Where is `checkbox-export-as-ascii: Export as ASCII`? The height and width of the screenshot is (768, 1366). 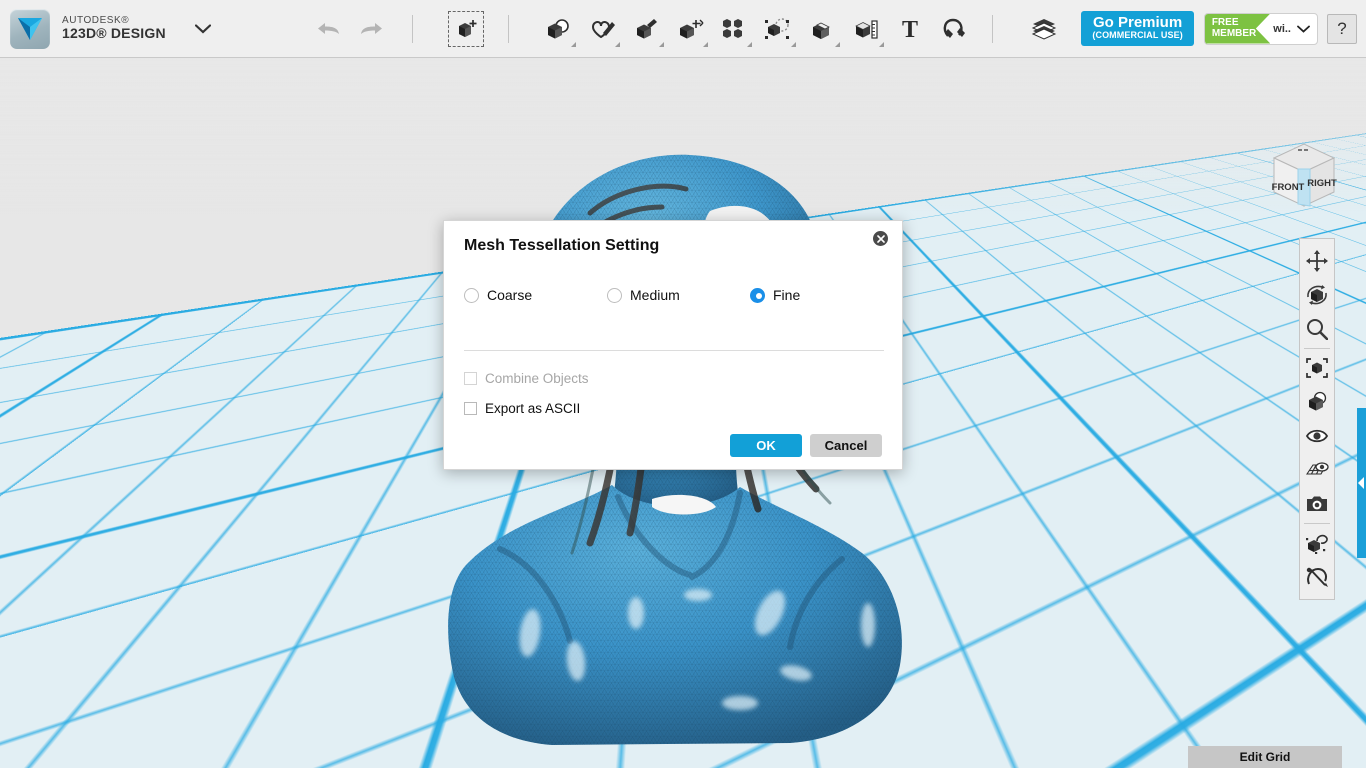 checkbox-export-as-ascii: Export as ASCII is located at coordinates (522, 408).